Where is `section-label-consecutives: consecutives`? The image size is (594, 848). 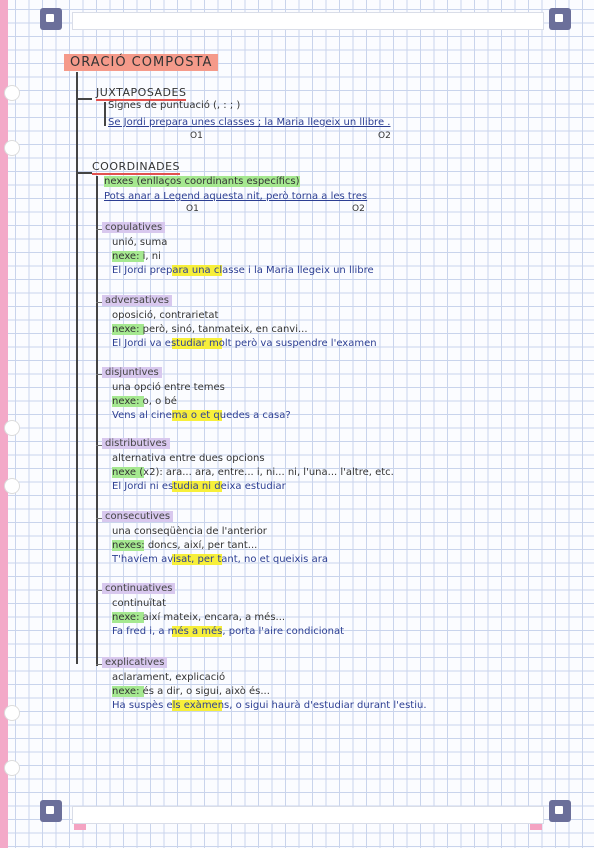
section-label-consecutives: consecutives is located at coordinates (138, 516).